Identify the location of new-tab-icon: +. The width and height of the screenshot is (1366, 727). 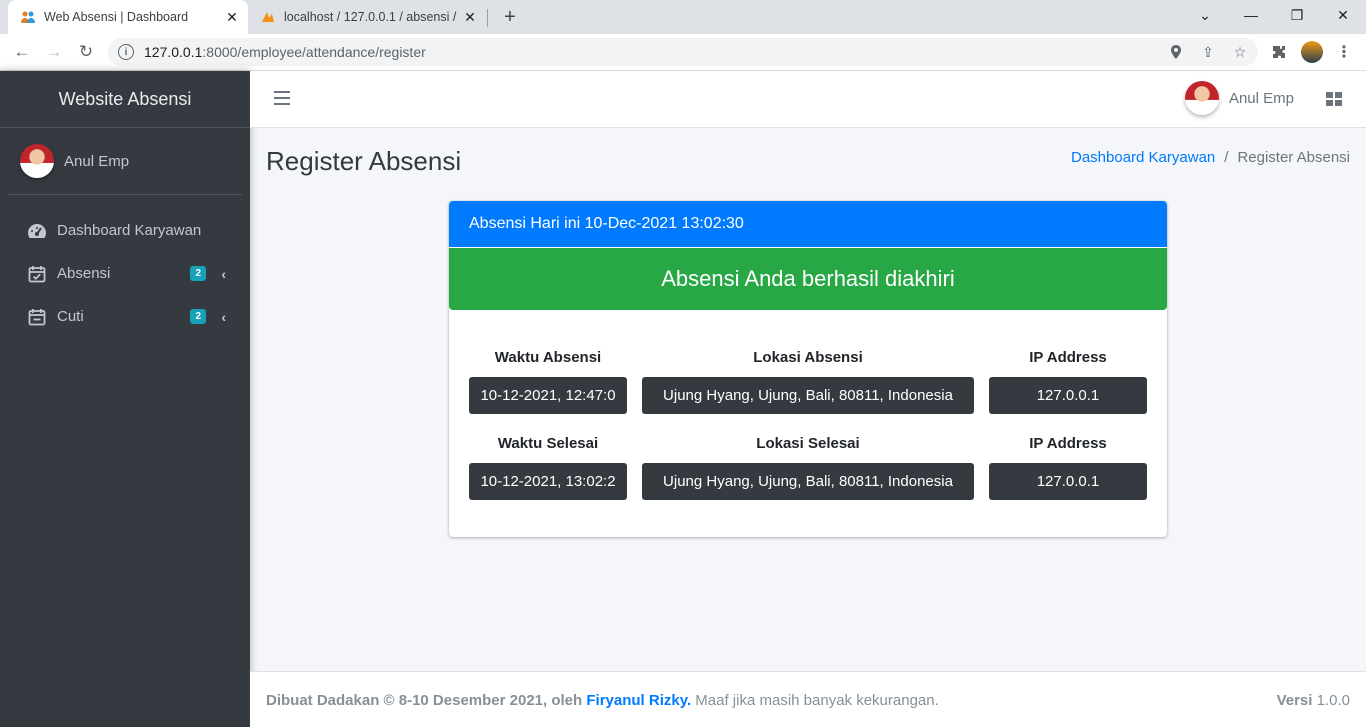
(510, 17).